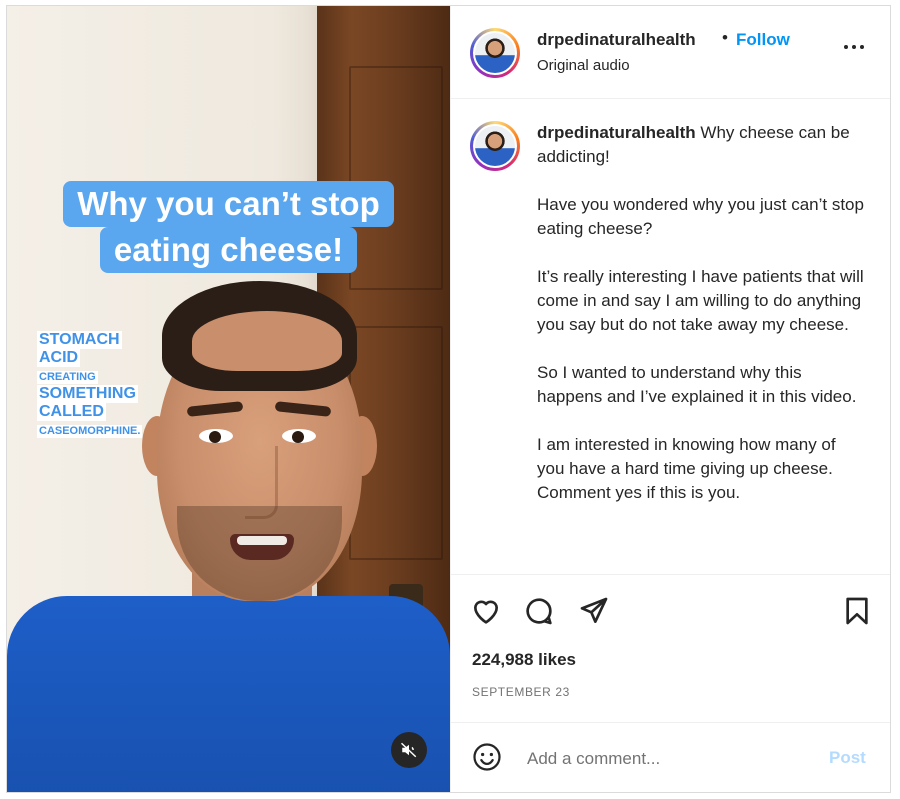  Describe the element at coordinates (858, 612) in the screenshot. I see `bookmark-icon` at that location.